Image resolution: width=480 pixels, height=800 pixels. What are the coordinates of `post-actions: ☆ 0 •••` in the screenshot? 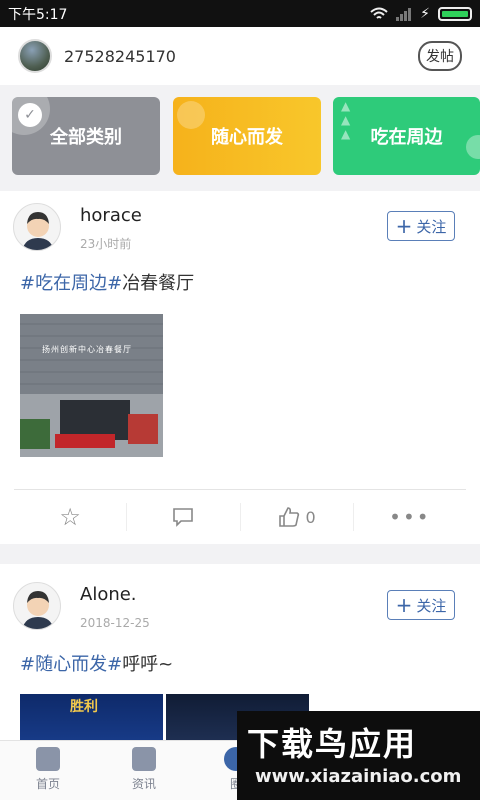 It's located at (240, 516).